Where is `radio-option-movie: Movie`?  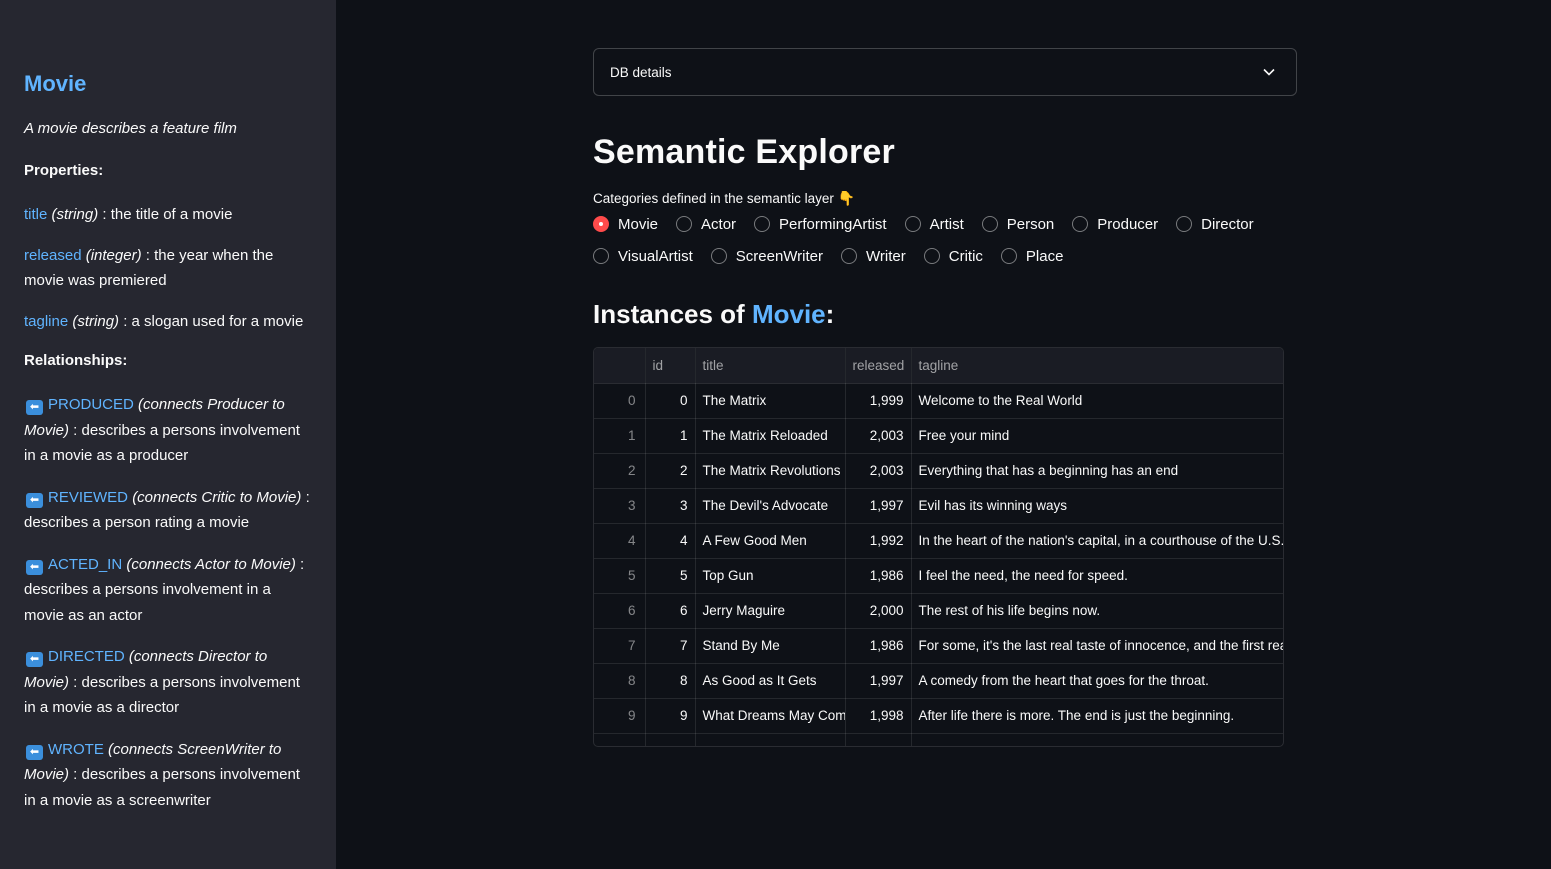
radio-option-movie: Movie is located at coordinates (625, 224).